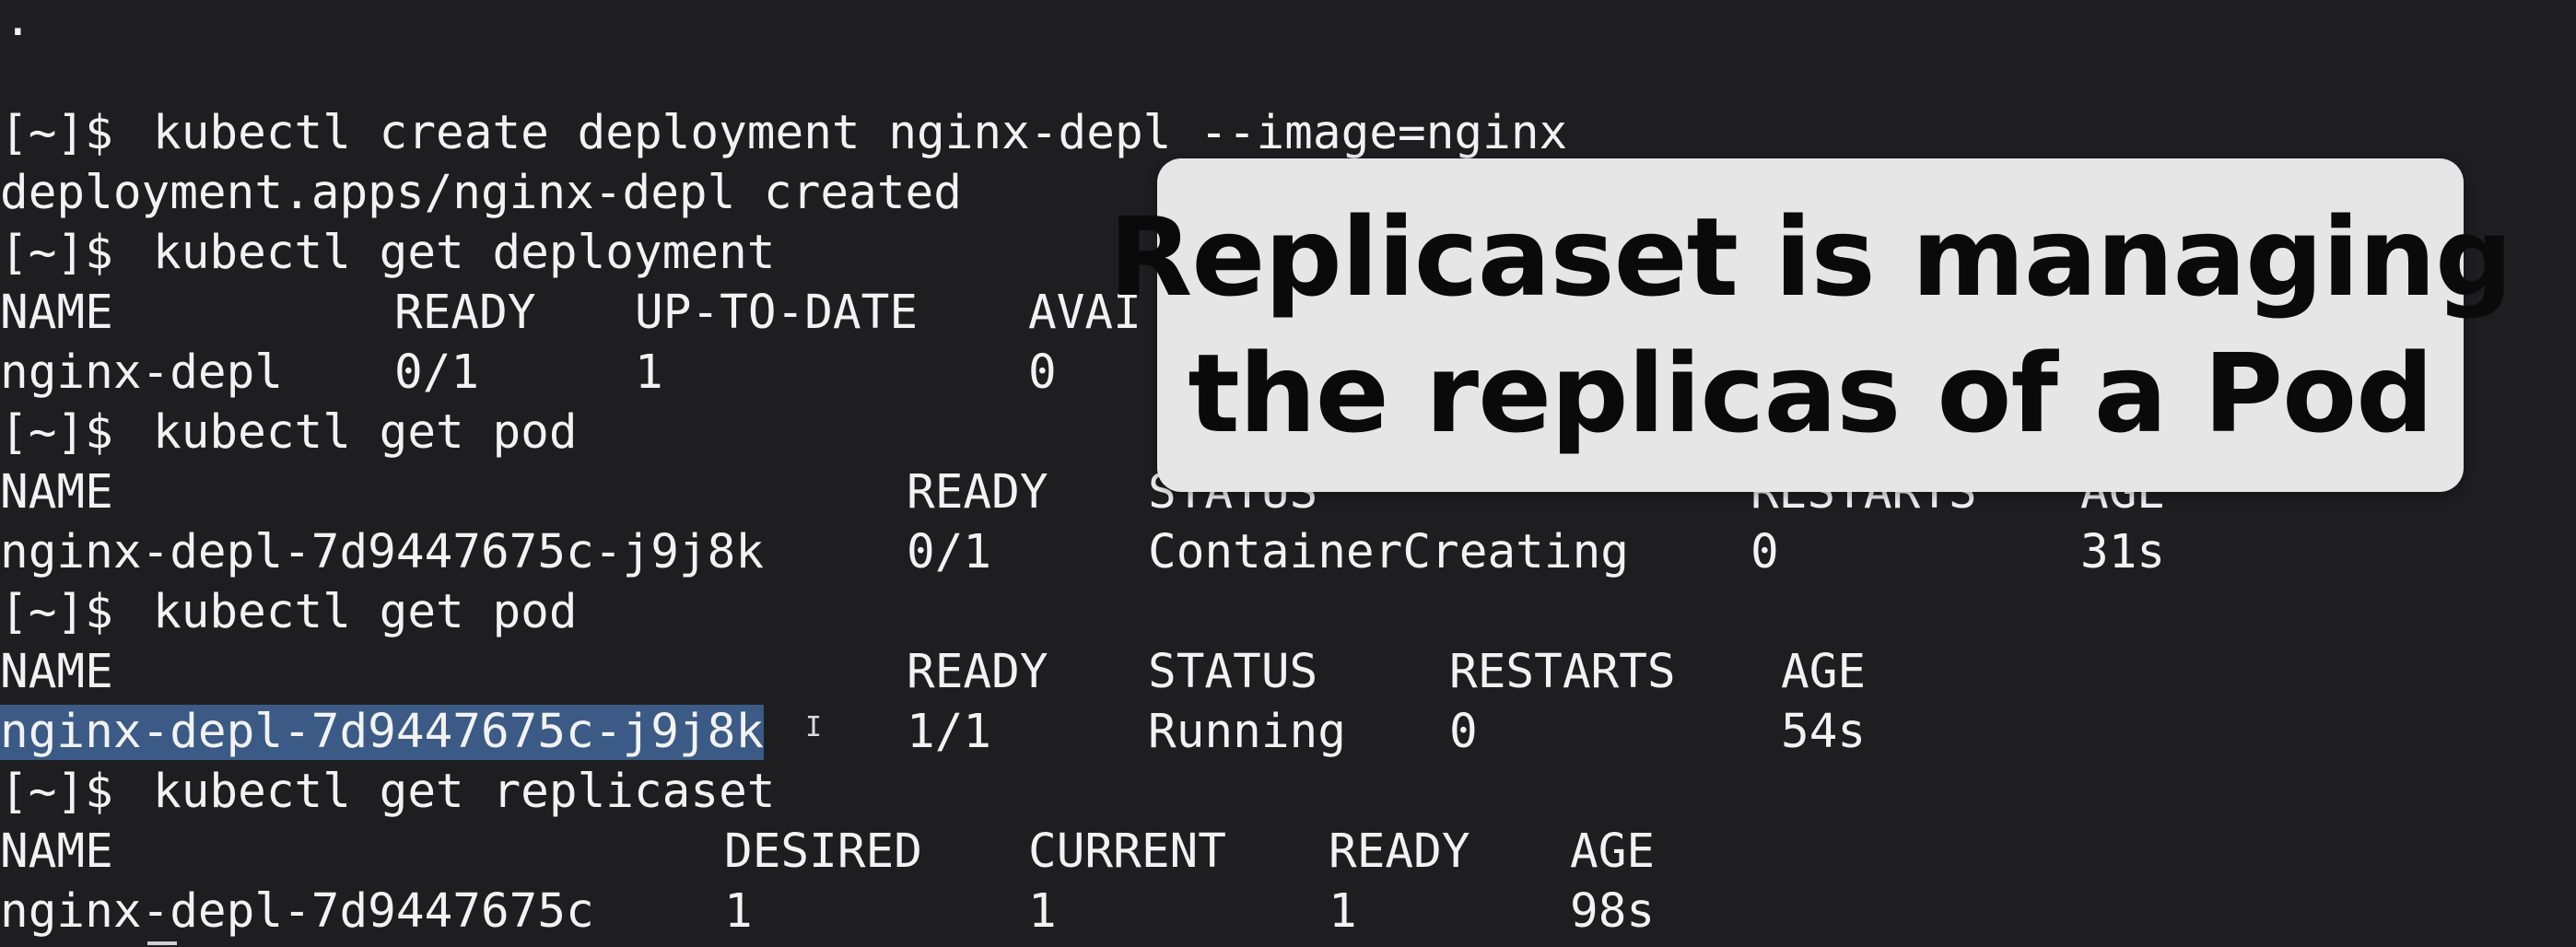 The image size is (2576, 947). I want to click on cell-available: 0, so click(1042, 372).